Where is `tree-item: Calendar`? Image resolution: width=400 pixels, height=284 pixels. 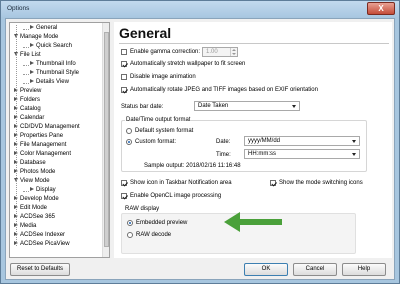 tree-item: Calendar is located at coordinates (29, 118).